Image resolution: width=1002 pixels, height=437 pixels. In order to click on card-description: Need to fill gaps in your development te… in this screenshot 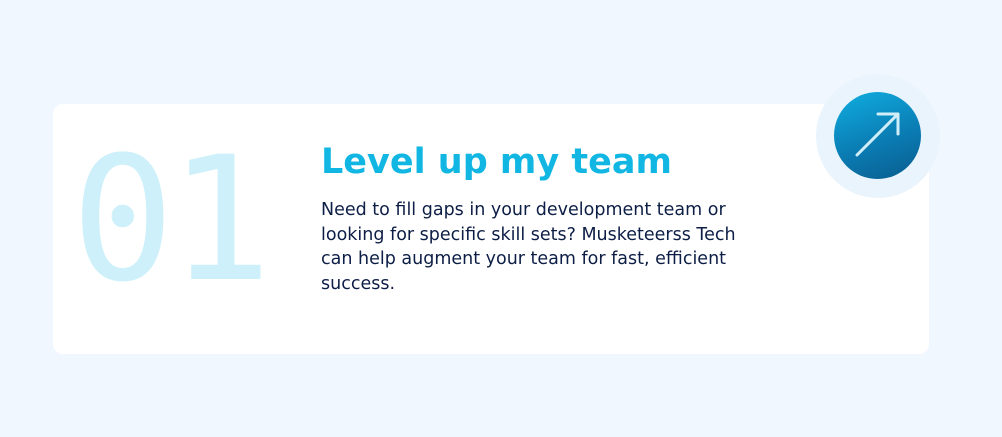, I will do `click(528, 247)`.